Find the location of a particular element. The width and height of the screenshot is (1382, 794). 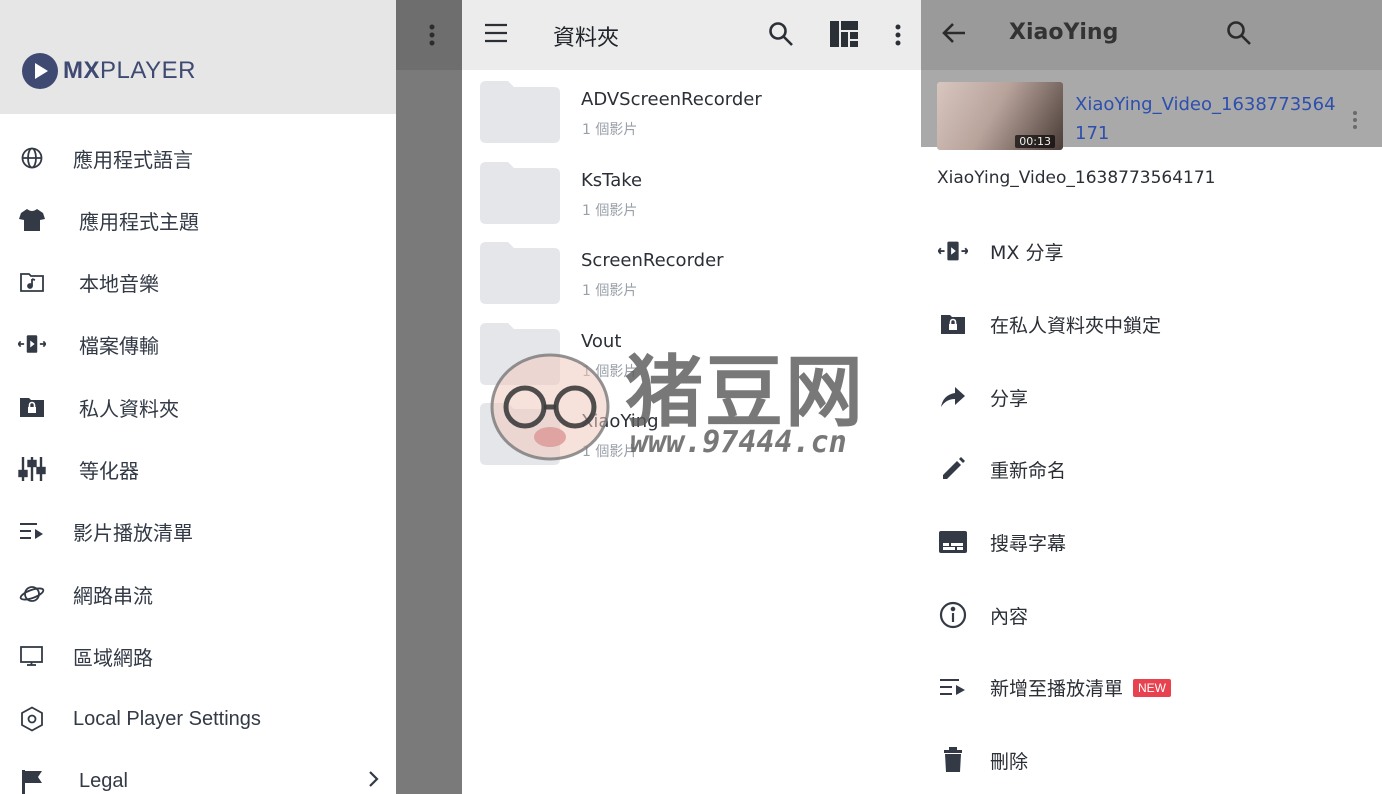

logo-text-normal: PLAYER is located at coordinates (148, 70).